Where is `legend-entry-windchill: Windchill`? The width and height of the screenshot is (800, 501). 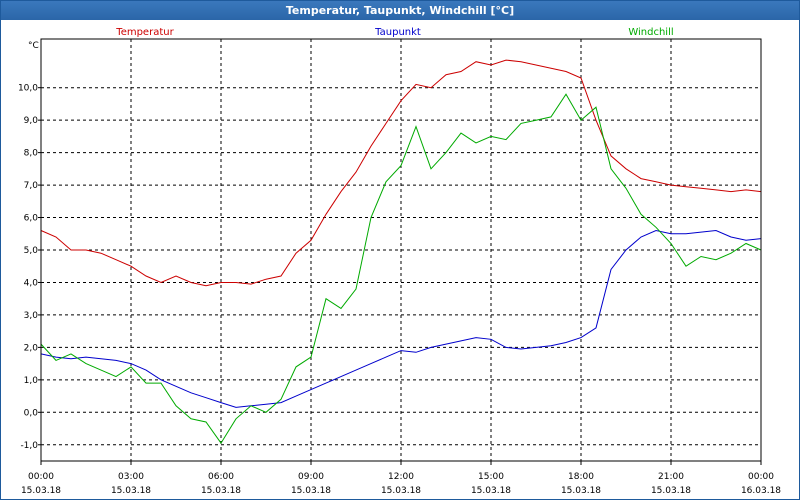 legend-entry-windchill: Windchill is located at coordinates (650, 32).